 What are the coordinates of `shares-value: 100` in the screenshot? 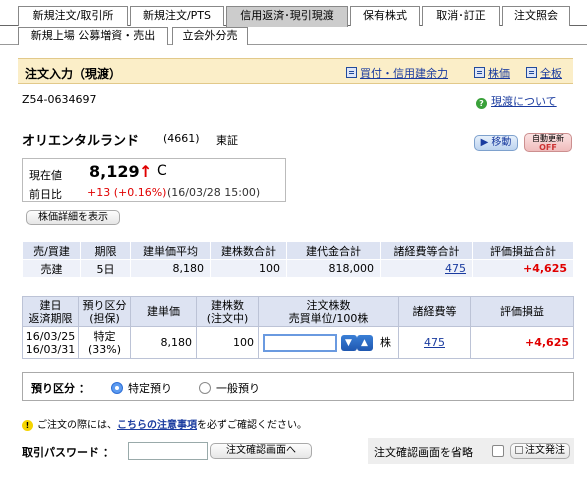 It's located at (227, 342).